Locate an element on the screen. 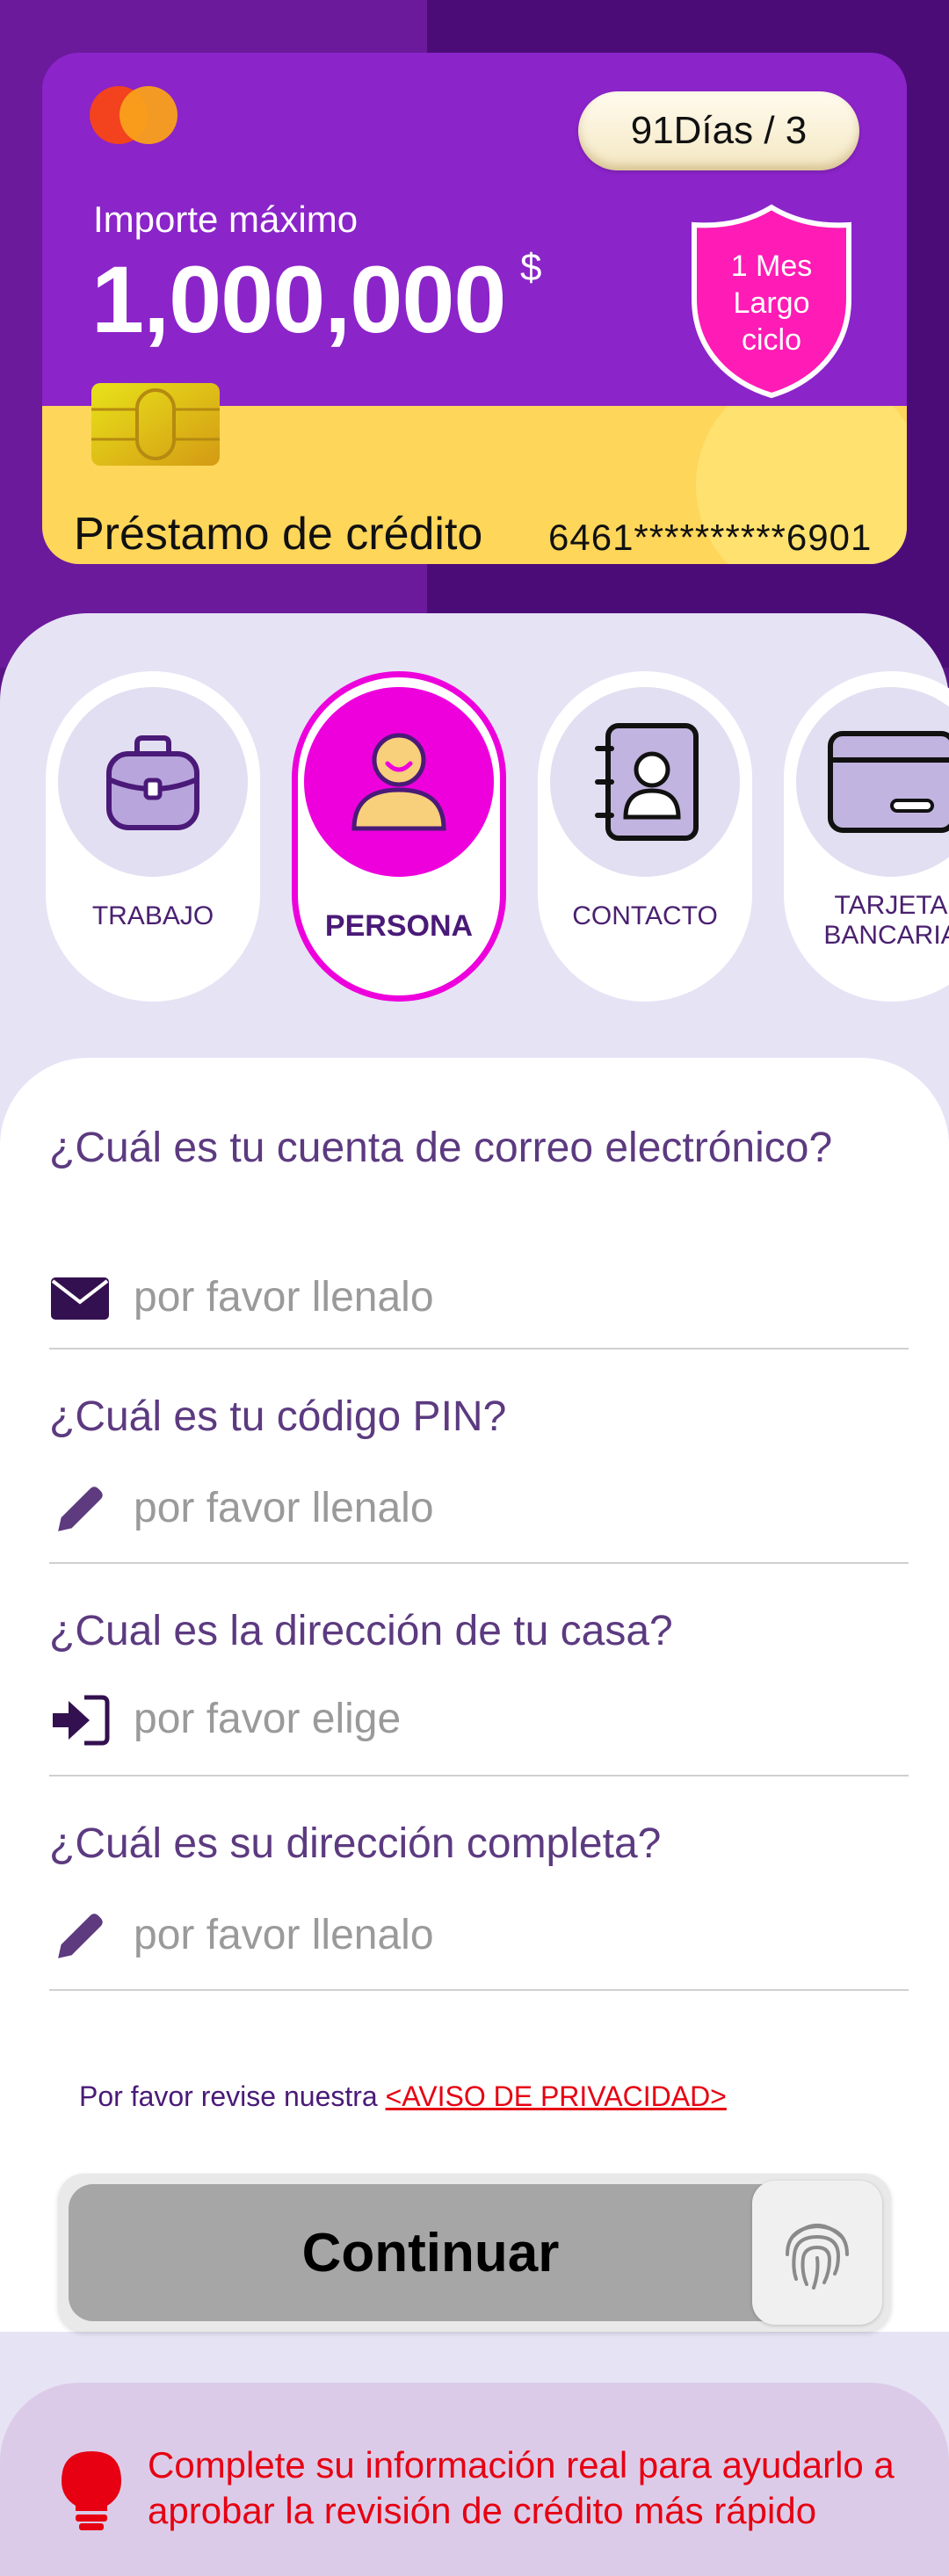 The width and height of the screenshot is (949, 2576). bank-card-icon is located at coordinates (888, 782).